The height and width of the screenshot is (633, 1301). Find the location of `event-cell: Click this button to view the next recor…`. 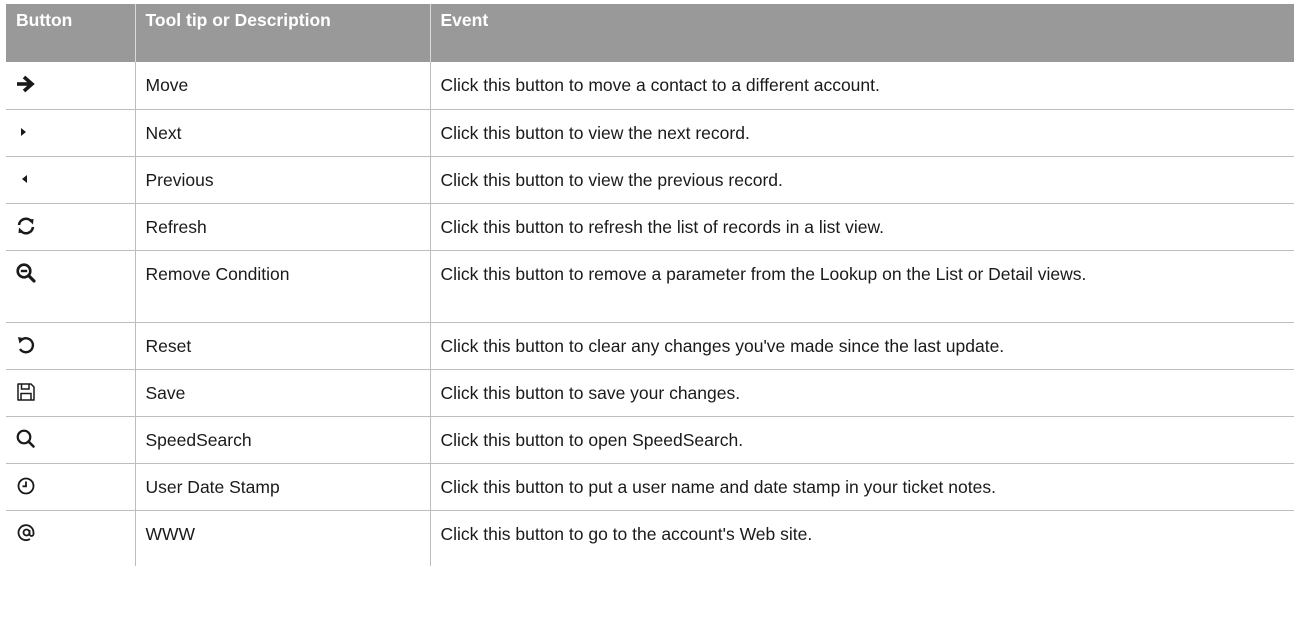

event-cell: Click this button to view the next recor… is located at coordinates (861, 133).